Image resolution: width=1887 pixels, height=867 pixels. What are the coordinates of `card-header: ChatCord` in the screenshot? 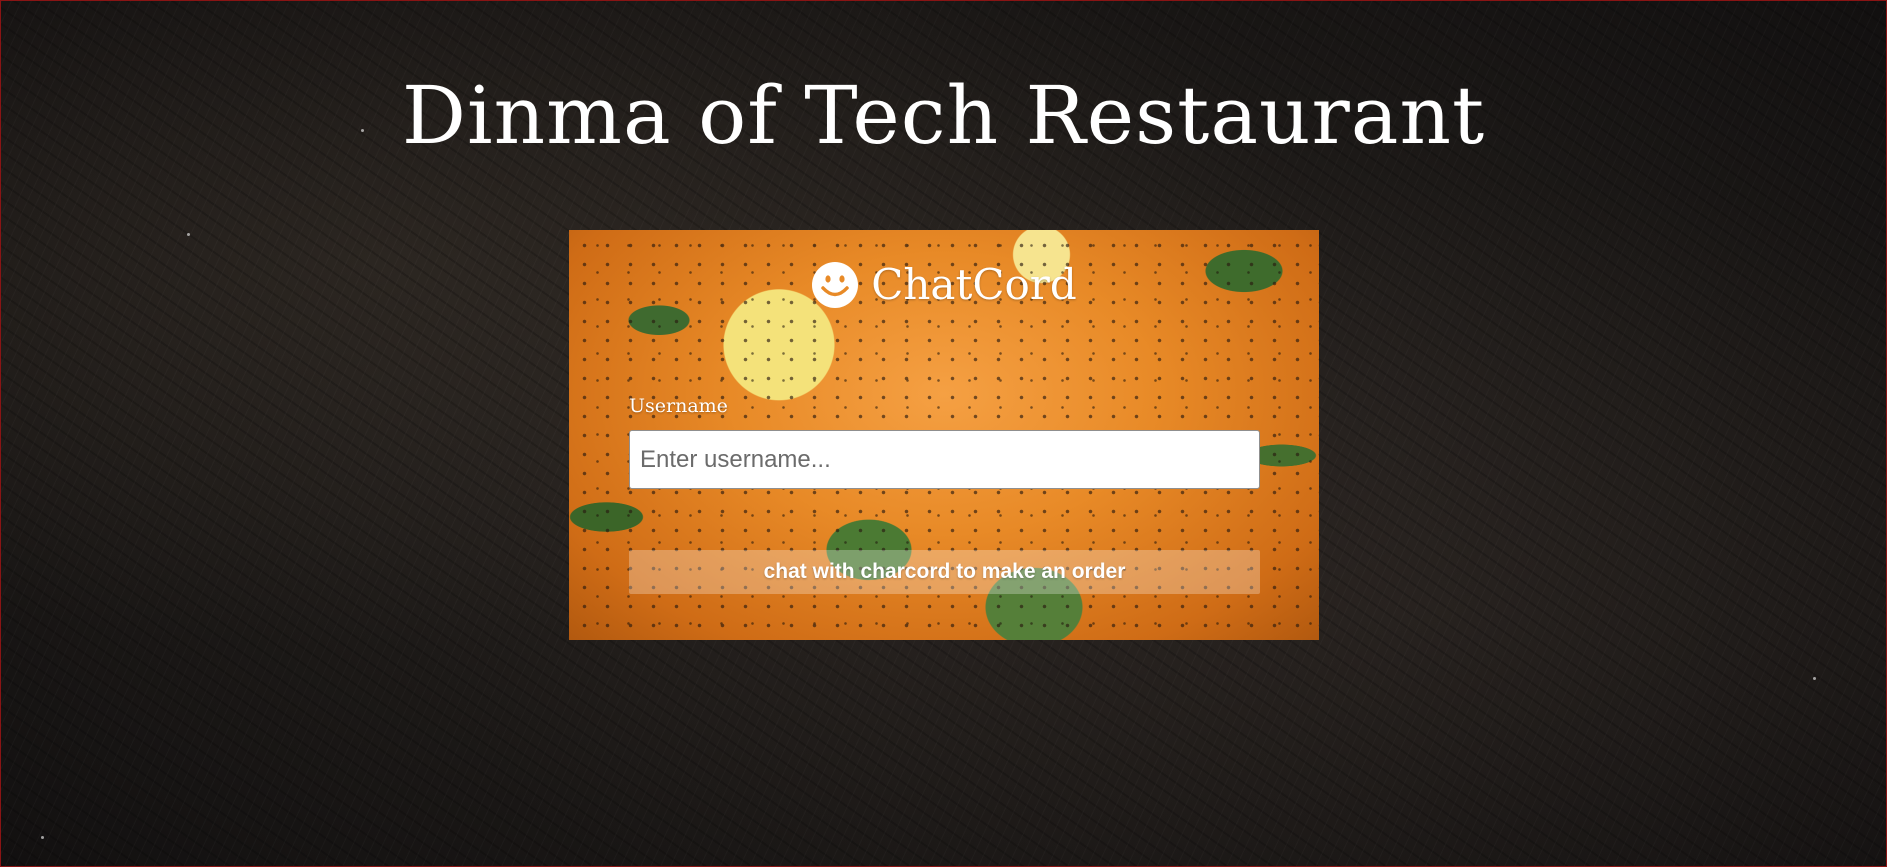 It's located at (944, 284).